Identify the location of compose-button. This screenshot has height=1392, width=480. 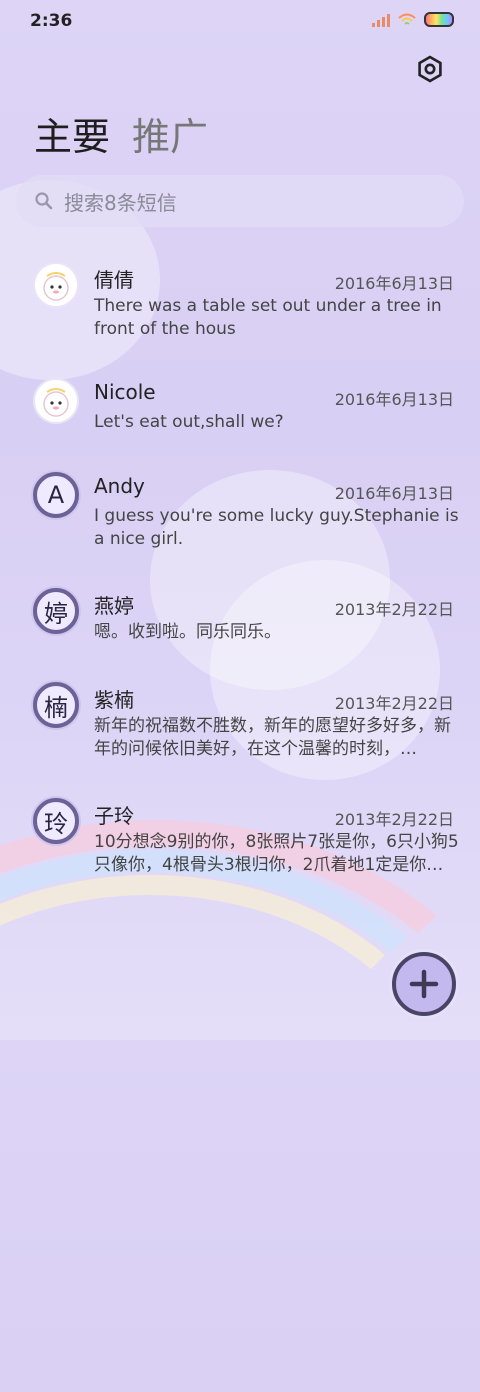
(424, 984).